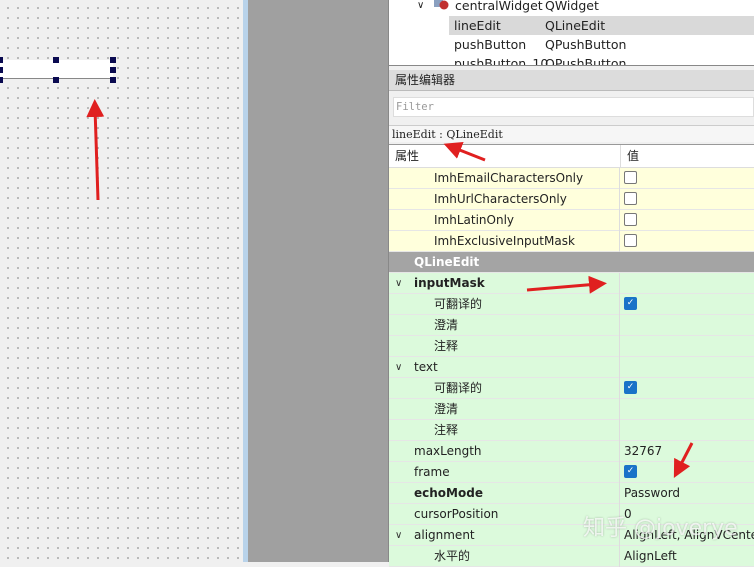  I want to click on property-name-cell: 注释, so click(504, 430).